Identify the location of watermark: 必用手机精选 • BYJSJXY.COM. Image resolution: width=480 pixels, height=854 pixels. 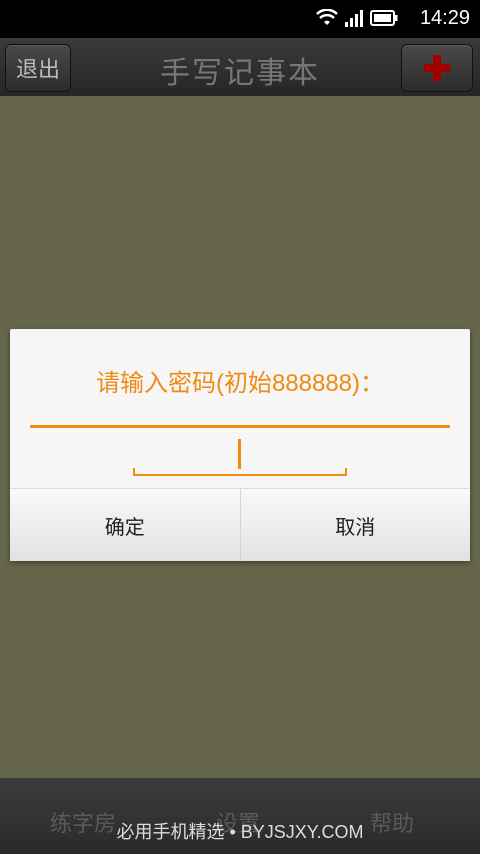
(240, 832).